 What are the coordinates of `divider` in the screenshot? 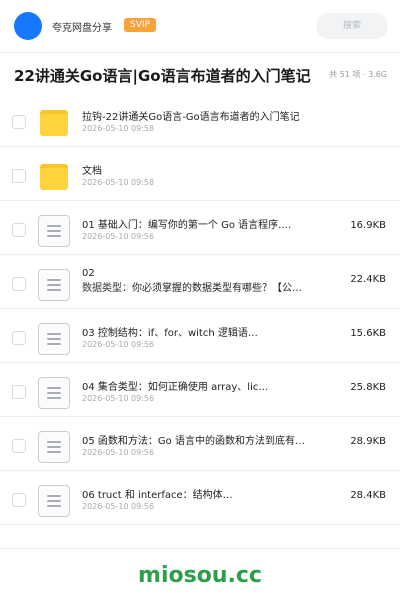 It's located at (200, 548).